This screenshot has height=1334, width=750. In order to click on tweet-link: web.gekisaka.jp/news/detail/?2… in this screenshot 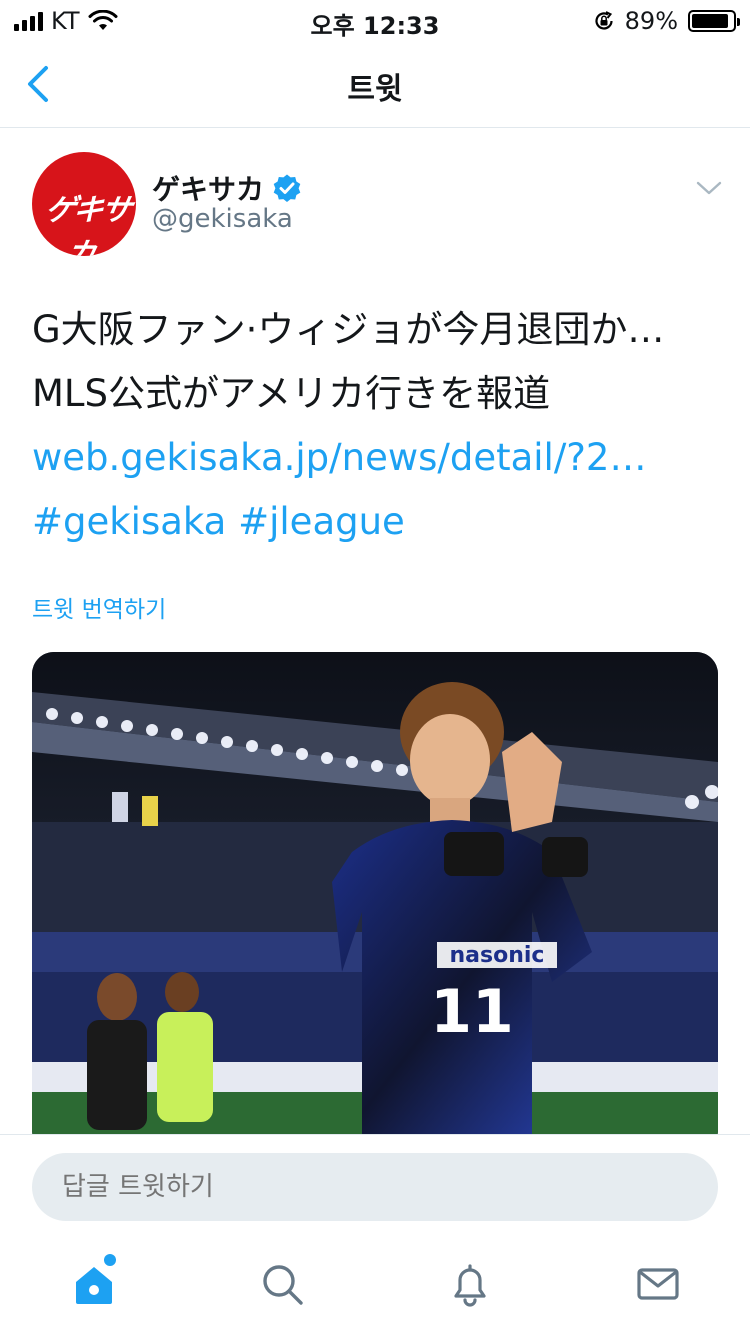, I will do `click(377, 458)`.